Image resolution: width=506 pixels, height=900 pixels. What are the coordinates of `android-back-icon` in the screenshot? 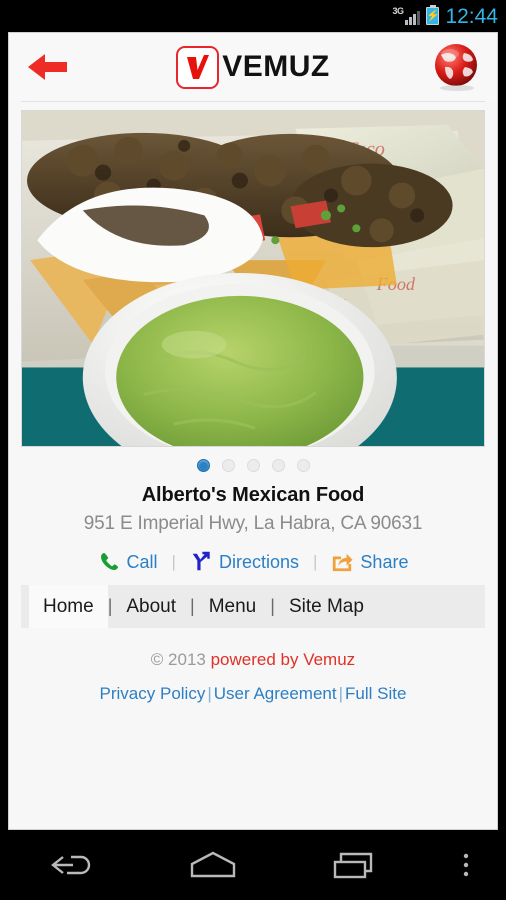 It's located at (71, 865).